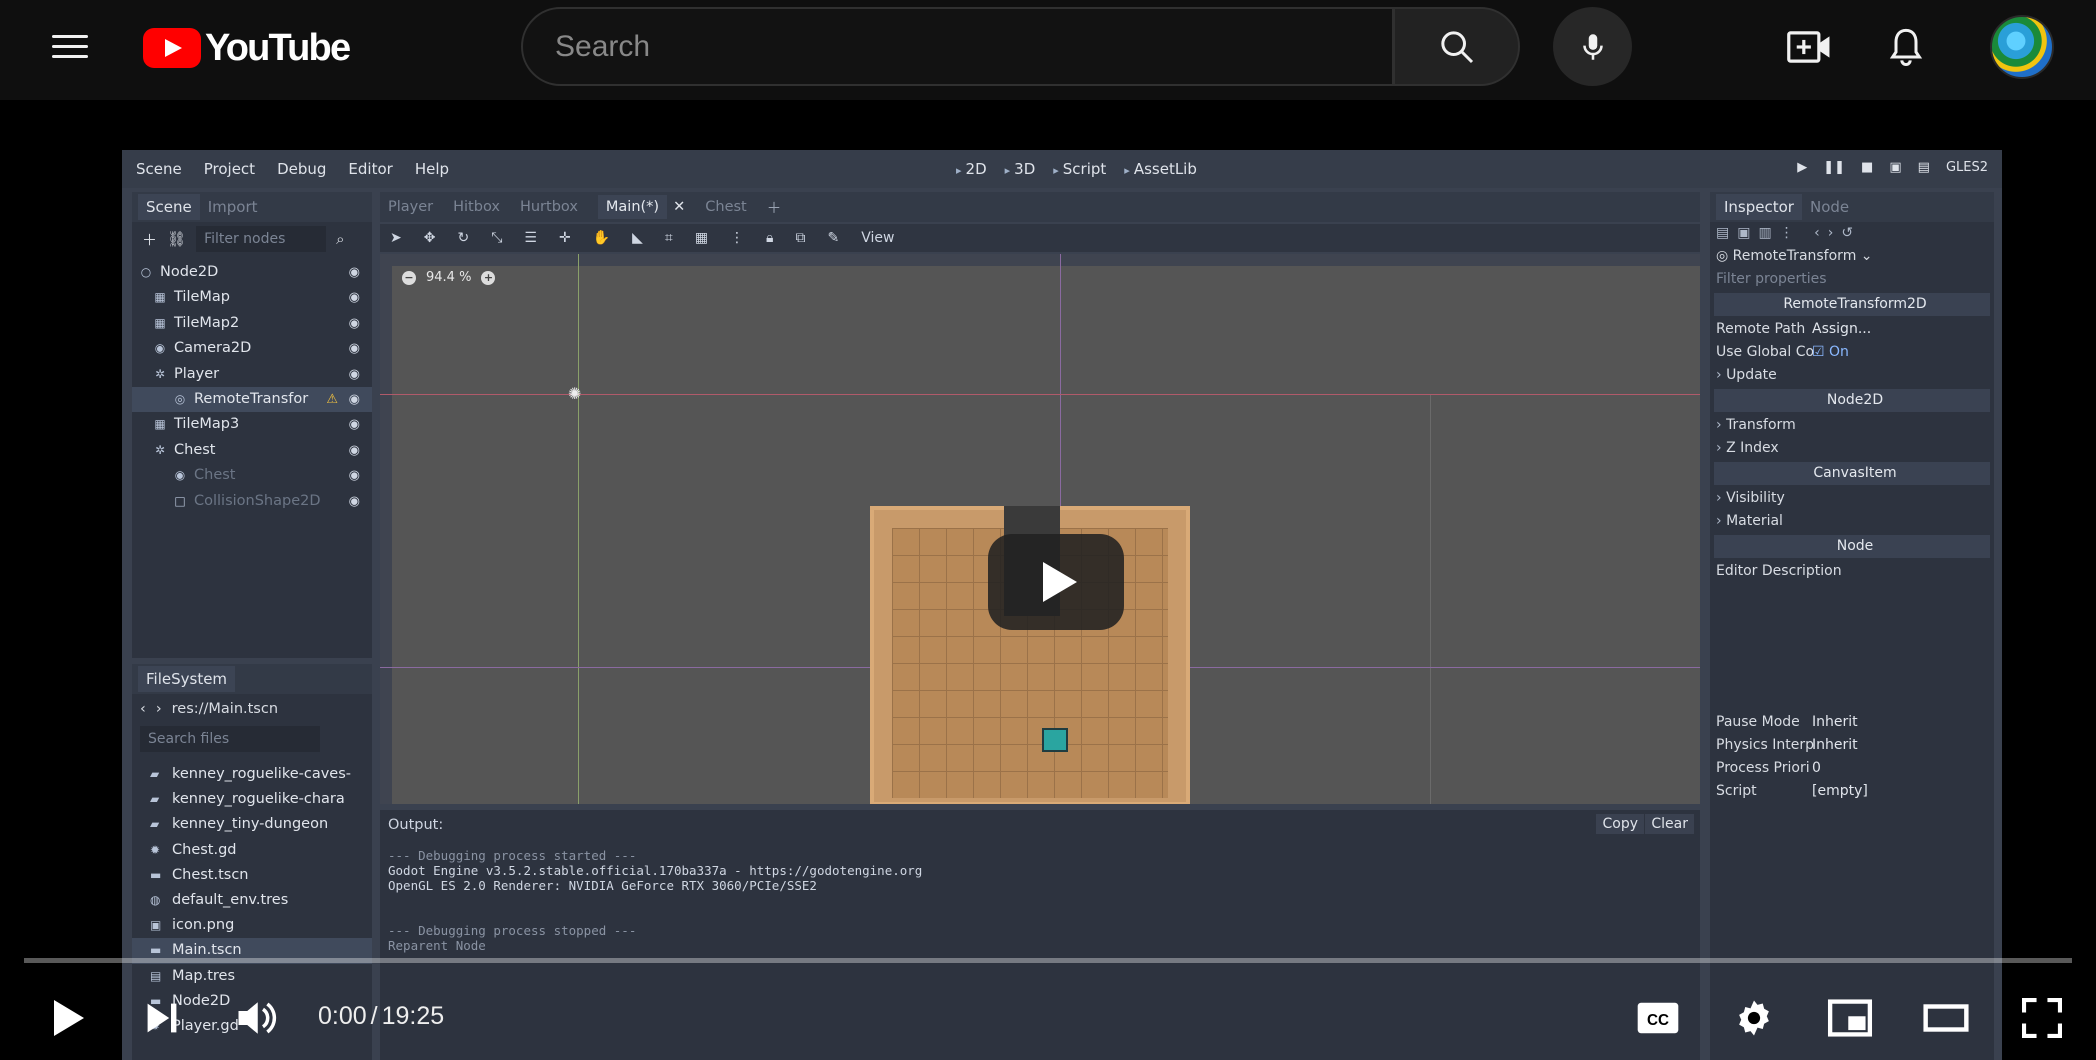 The image size is (2096, 1060). Describe the element at coordinates (1020, 169) in the screenshot. I see `workspace-3d: 3D` at that location.